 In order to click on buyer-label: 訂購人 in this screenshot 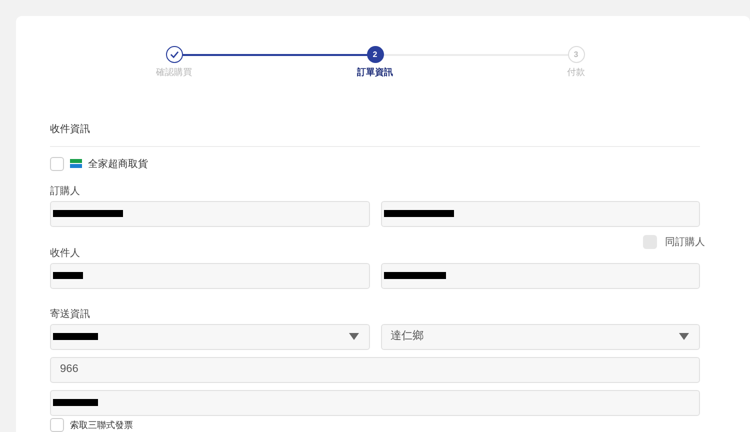, I will do `click(65, 191)`.